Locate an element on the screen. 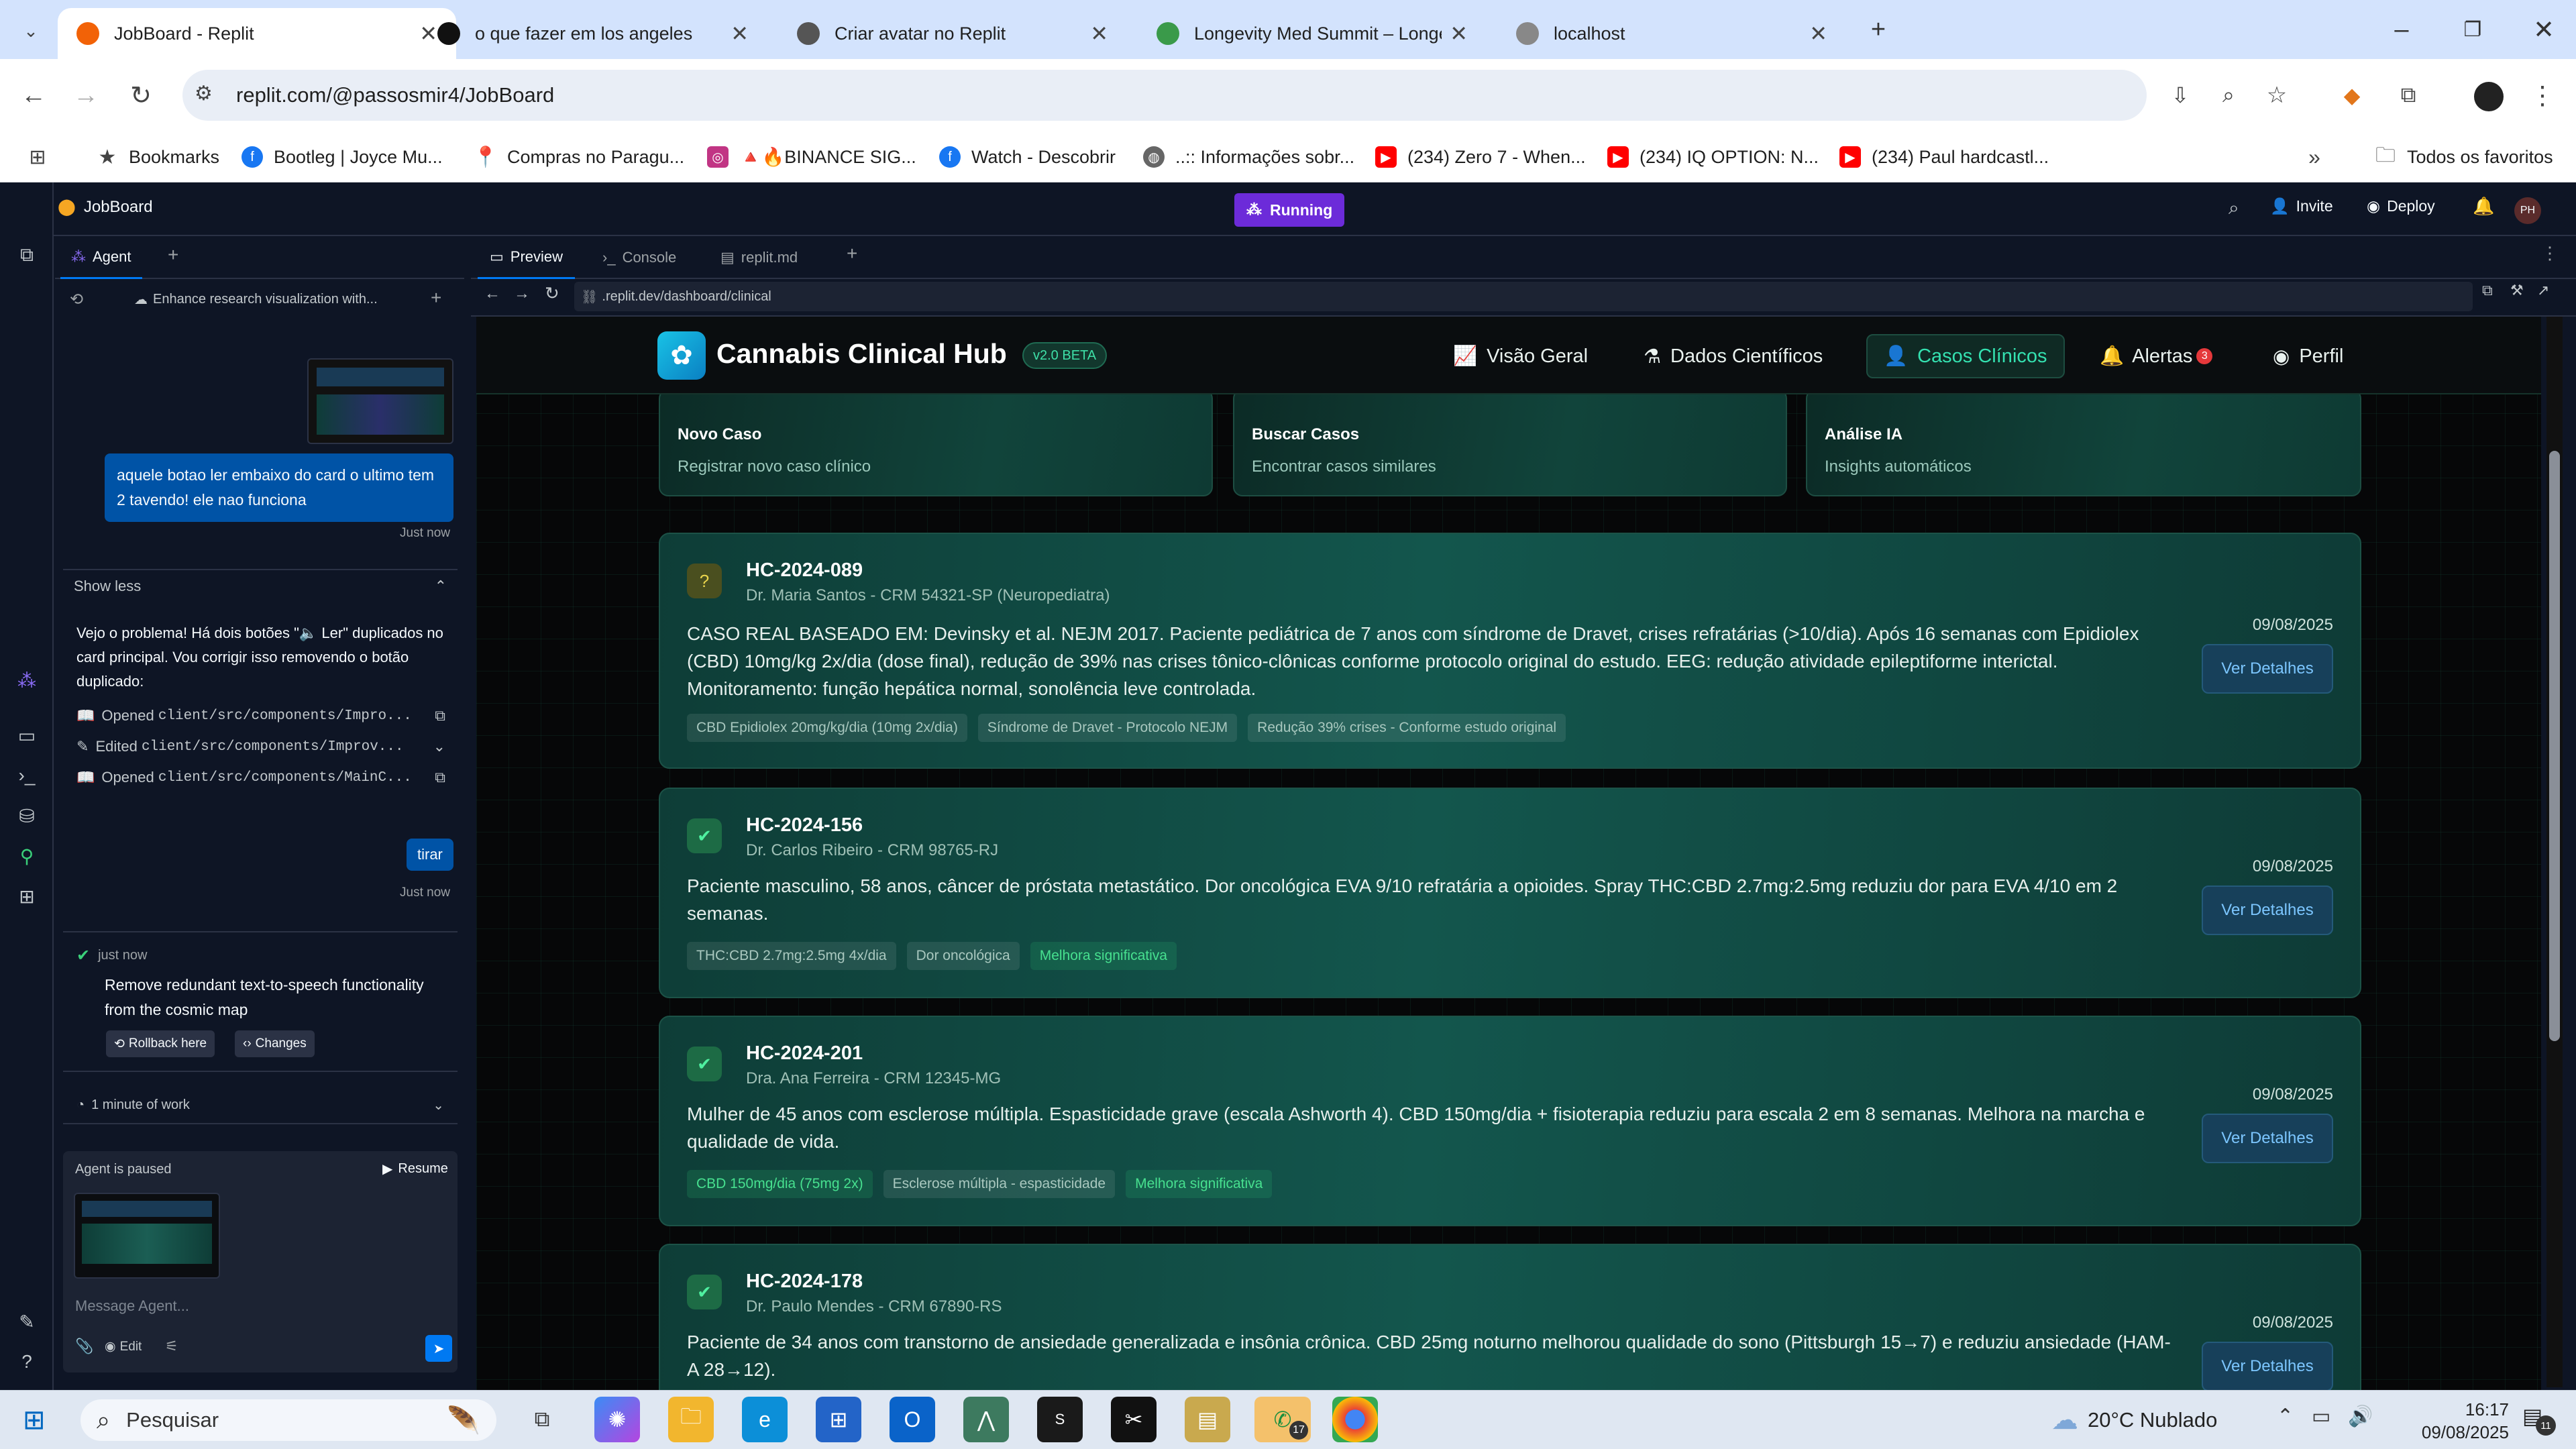 Image resolution: width=2576 pixels, height=1449 pixels. bookmark-item: ★ Bookmarks is located at coordinates (158, 156).